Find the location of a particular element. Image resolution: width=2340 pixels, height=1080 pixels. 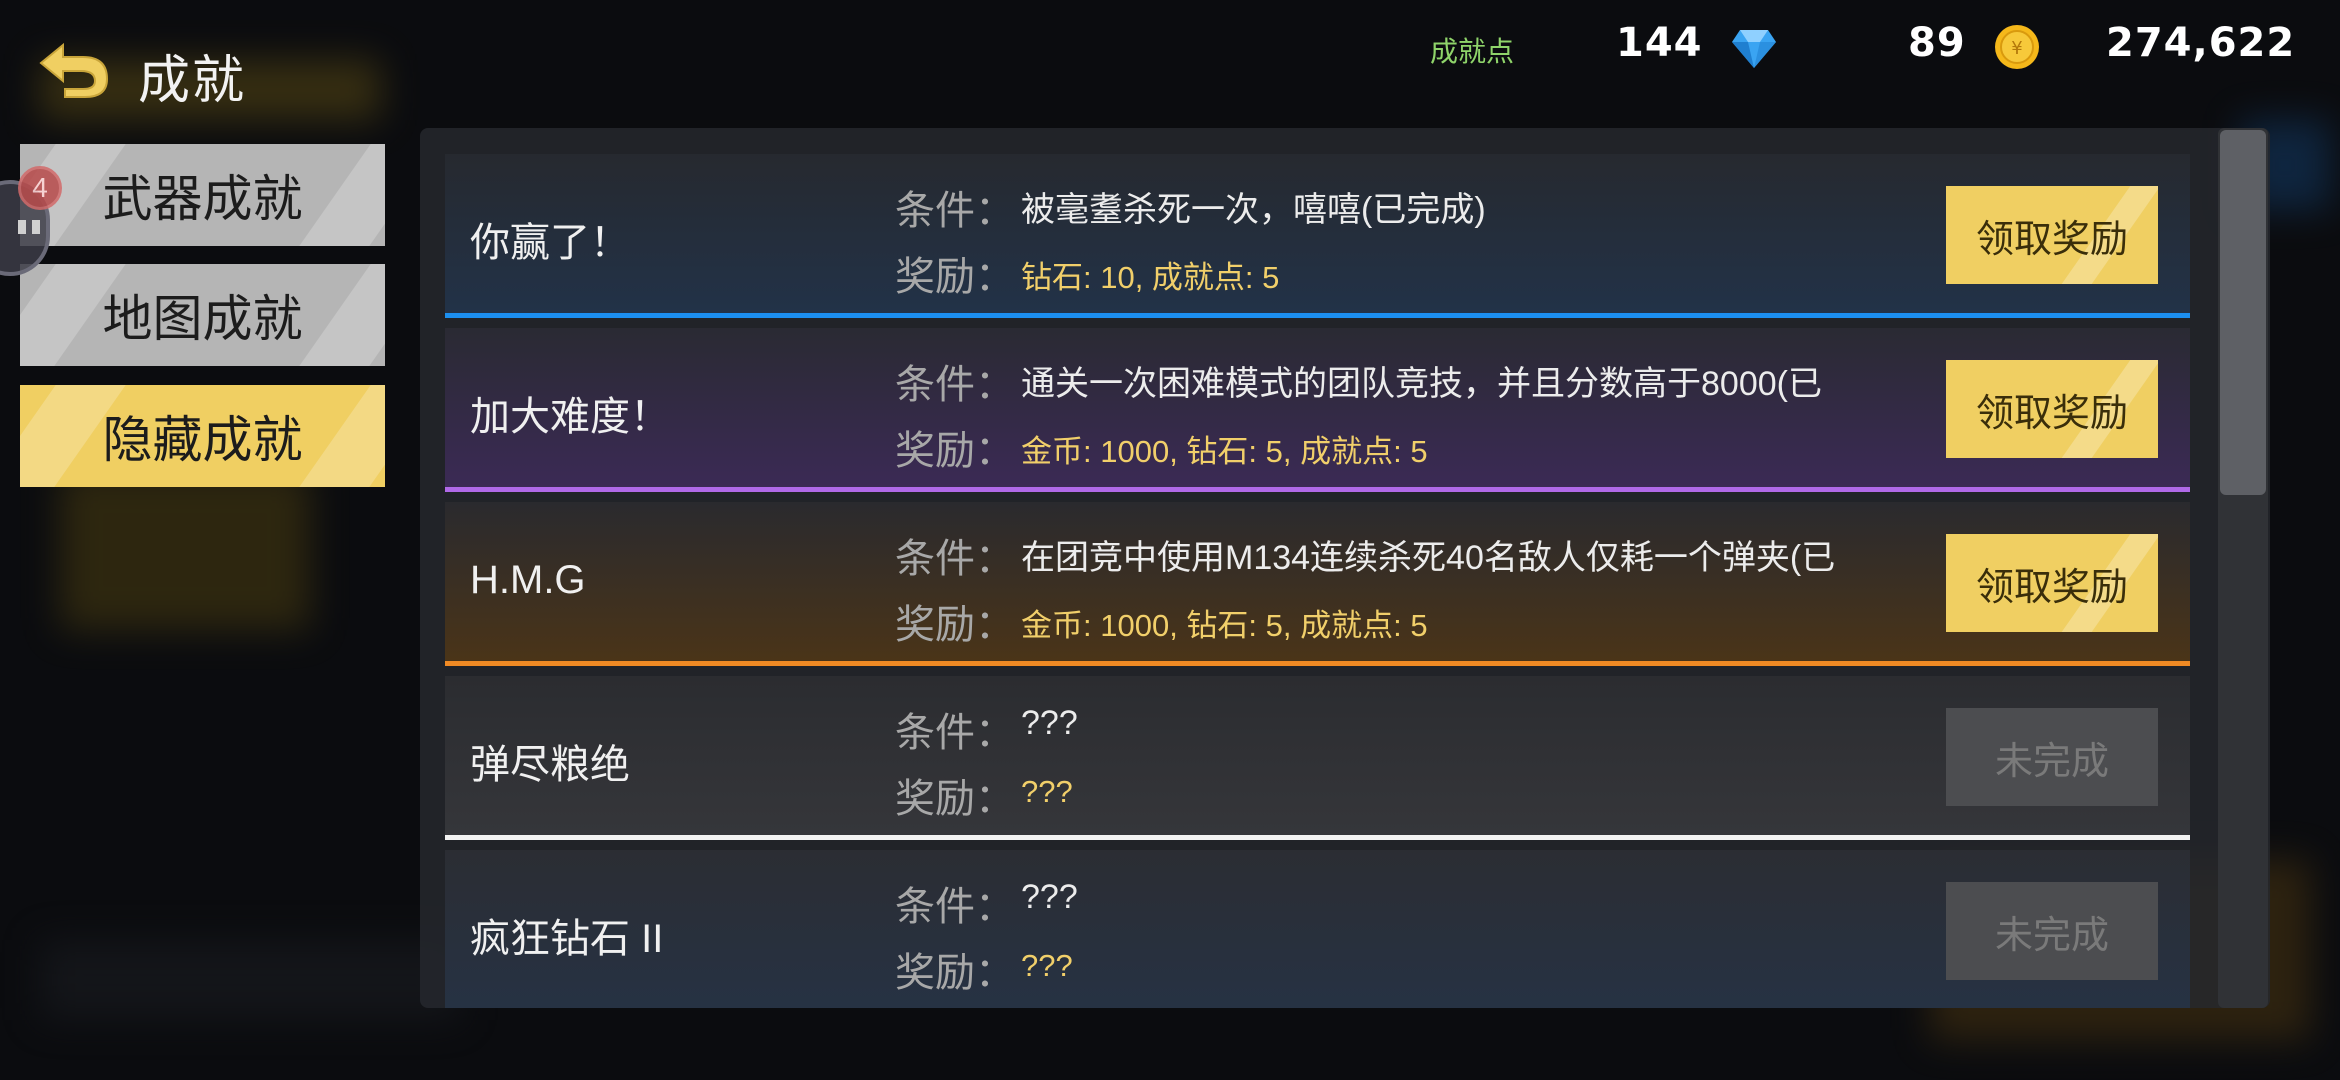

tab-hidden-achievements: 隐藏成就 is located at coordinates (202, 436).